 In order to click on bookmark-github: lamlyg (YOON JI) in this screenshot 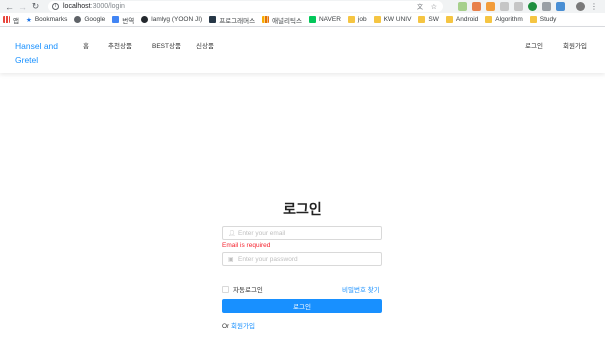, I will do `click(171, 19)`.